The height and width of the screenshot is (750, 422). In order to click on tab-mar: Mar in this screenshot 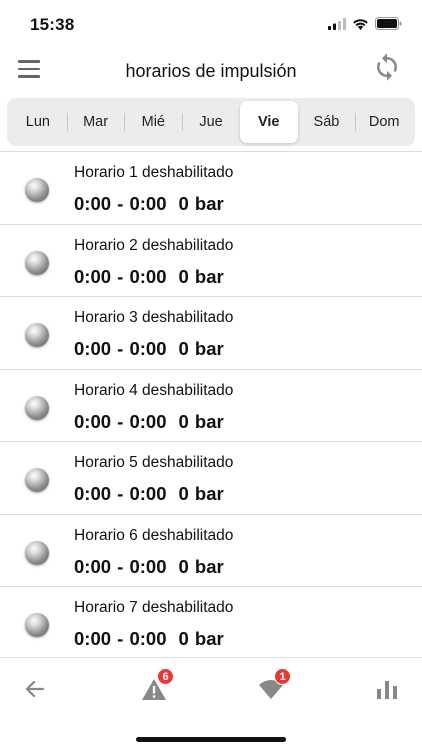, I will do `click(95, 122)`.